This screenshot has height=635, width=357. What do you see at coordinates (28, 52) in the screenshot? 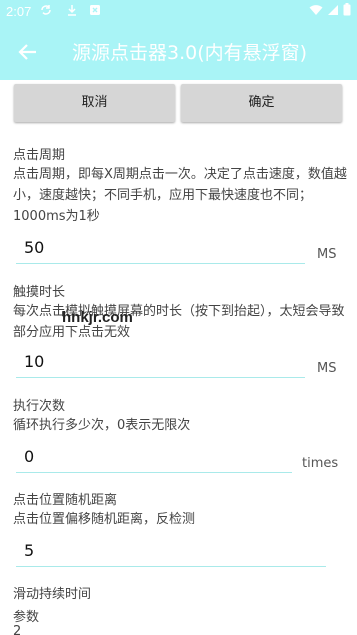
I see `arrow-left-icon` at bounding box center [28, 52].